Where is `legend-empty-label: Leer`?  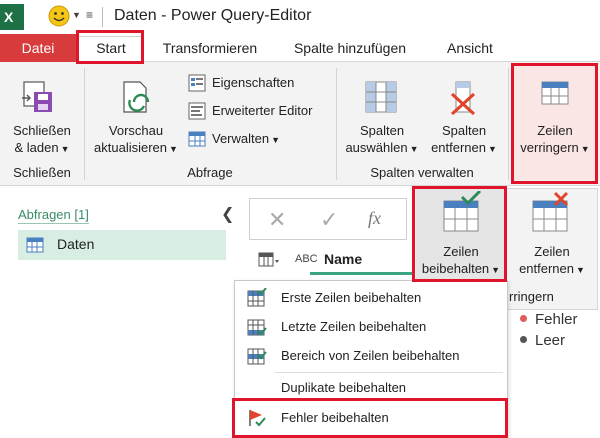 legend-empty-label: Leer is located at coordinates (550, 340).